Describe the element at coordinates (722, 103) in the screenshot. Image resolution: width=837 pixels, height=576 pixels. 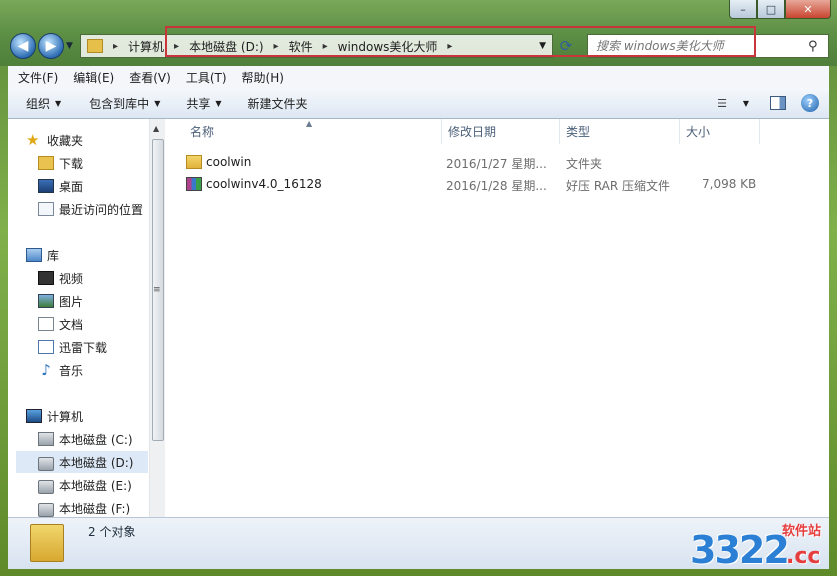
I see `view-options-icon: ☰` at that location.